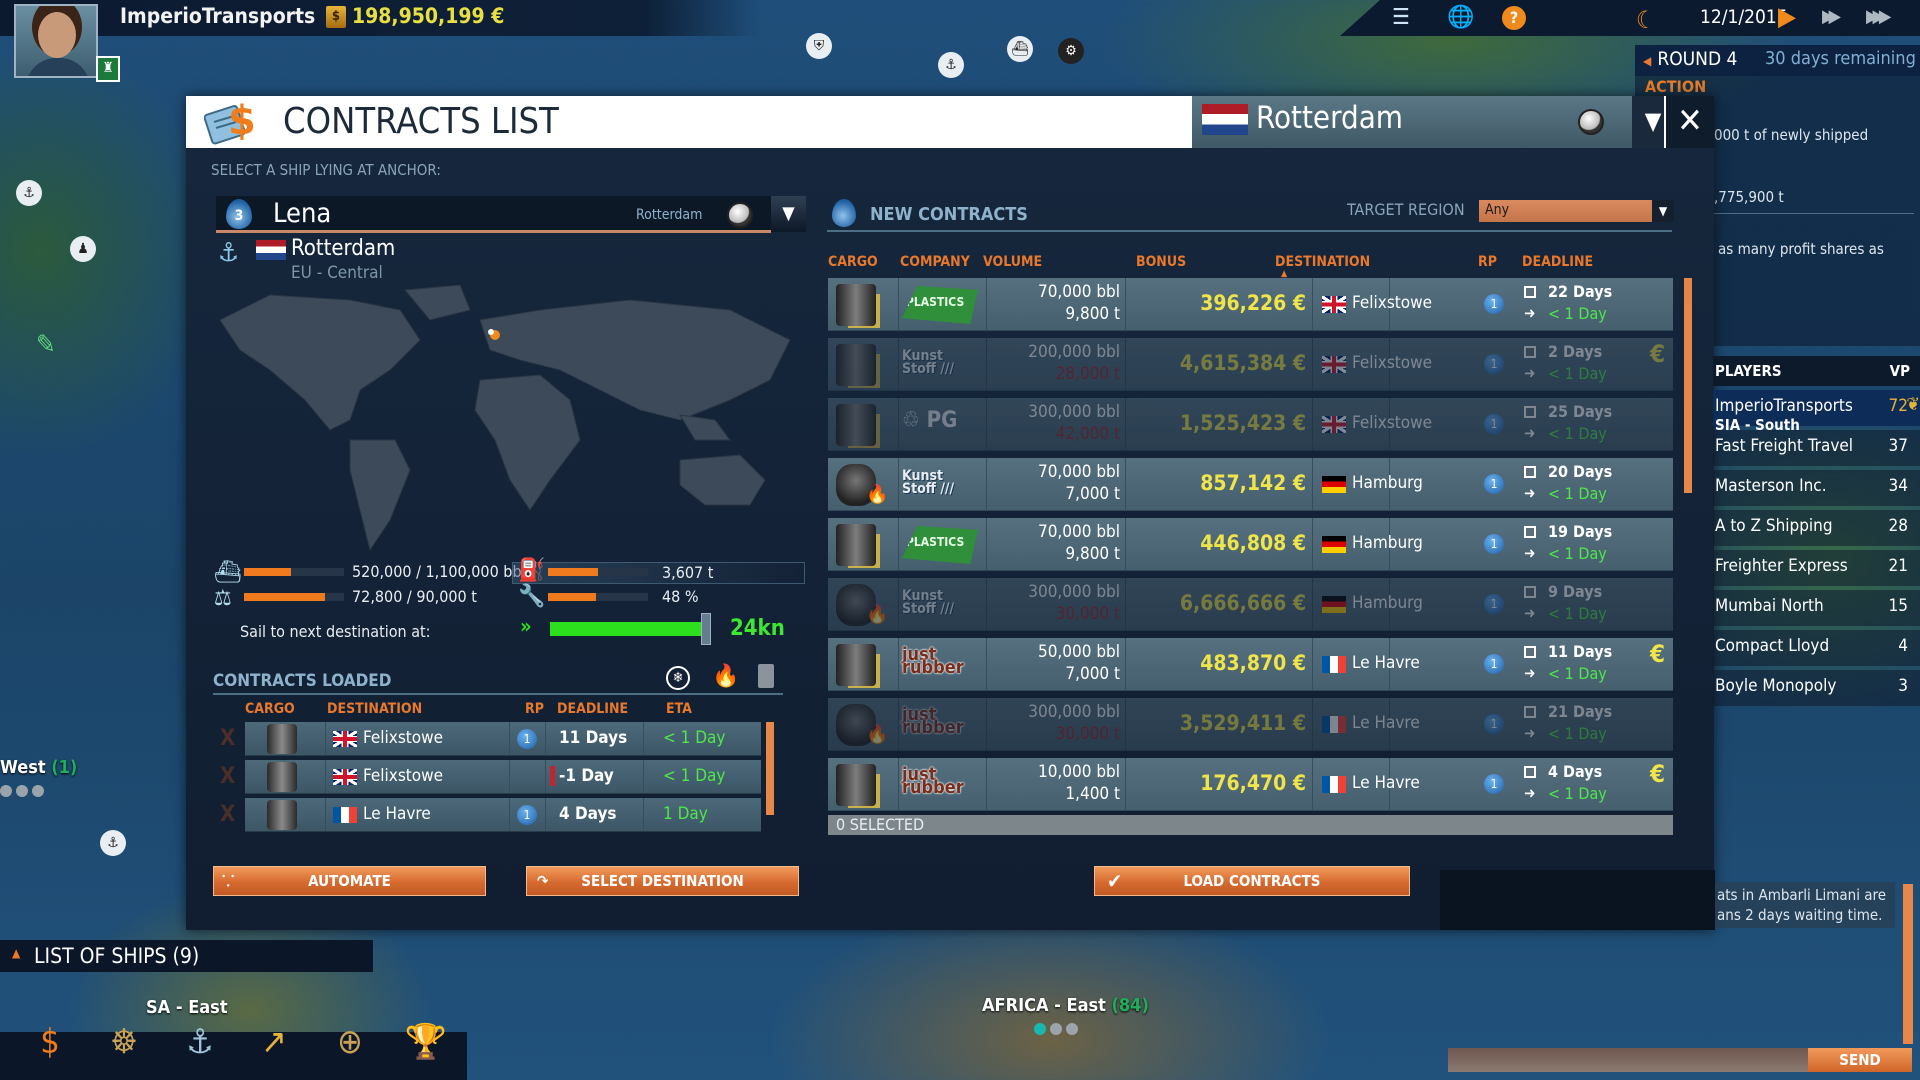 The image size is (1920, 1080). What do you see at coordinates (320, 362) in the screenshot?
I see `map-north-america` at bounding box center [320, 362].